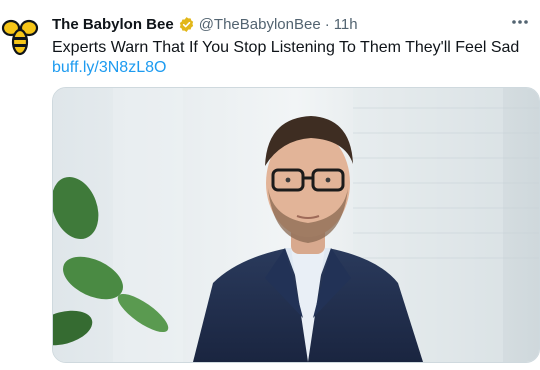 This screenshot has height=370, width=540. Describe the element at coordinates (109, 68) in the screenshot. I see `tweet-link: buff.ly/3N8zL8O` at that location.